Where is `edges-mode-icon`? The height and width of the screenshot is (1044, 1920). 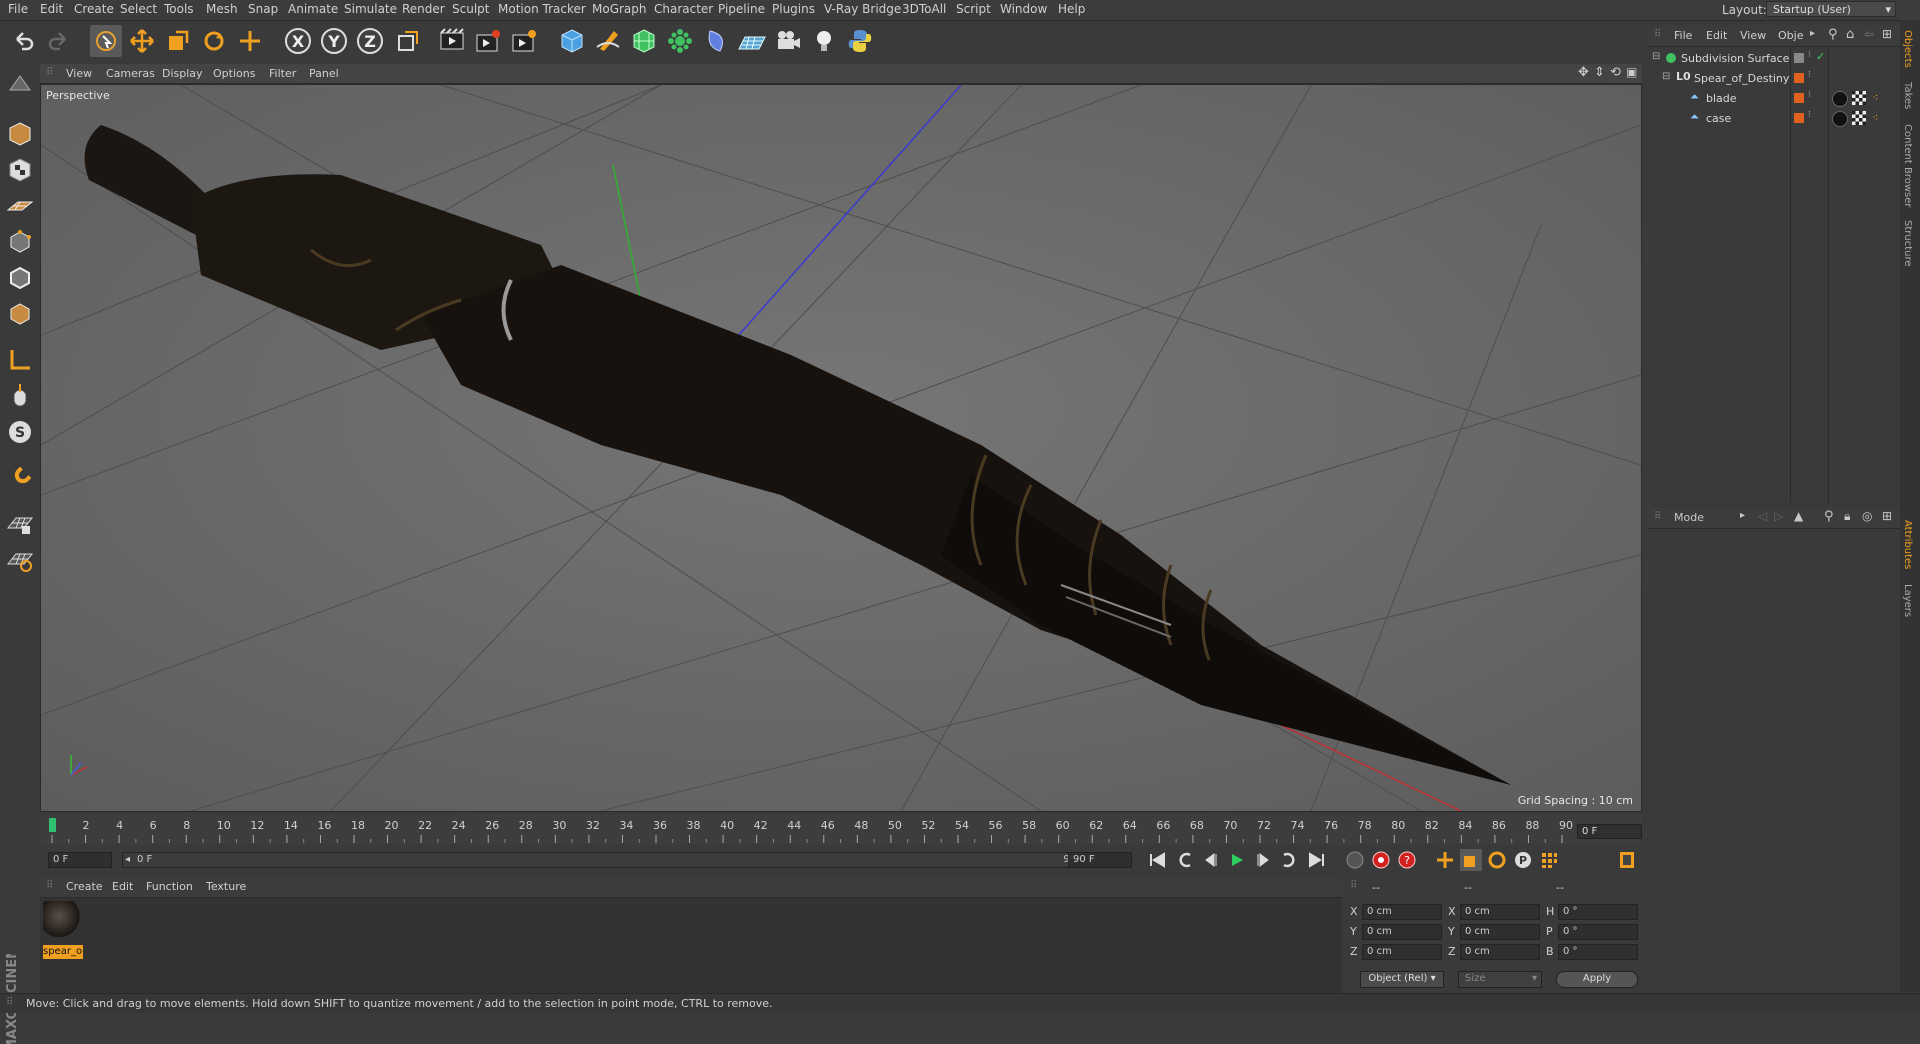 edges-mode-icon is located at coordinates (20, 278).